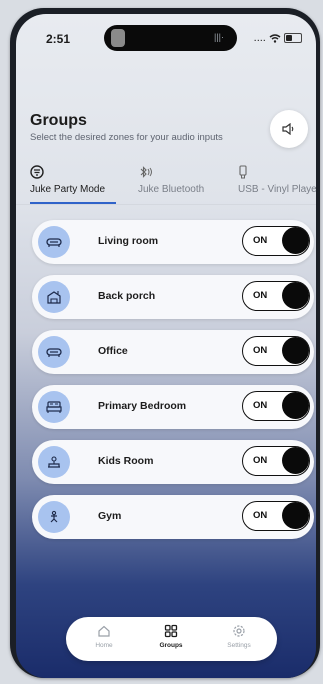 The image size is (323, 684). Describe the element at coordinates (243, 172) in the screenshot. I see `usb-icon` at that location.